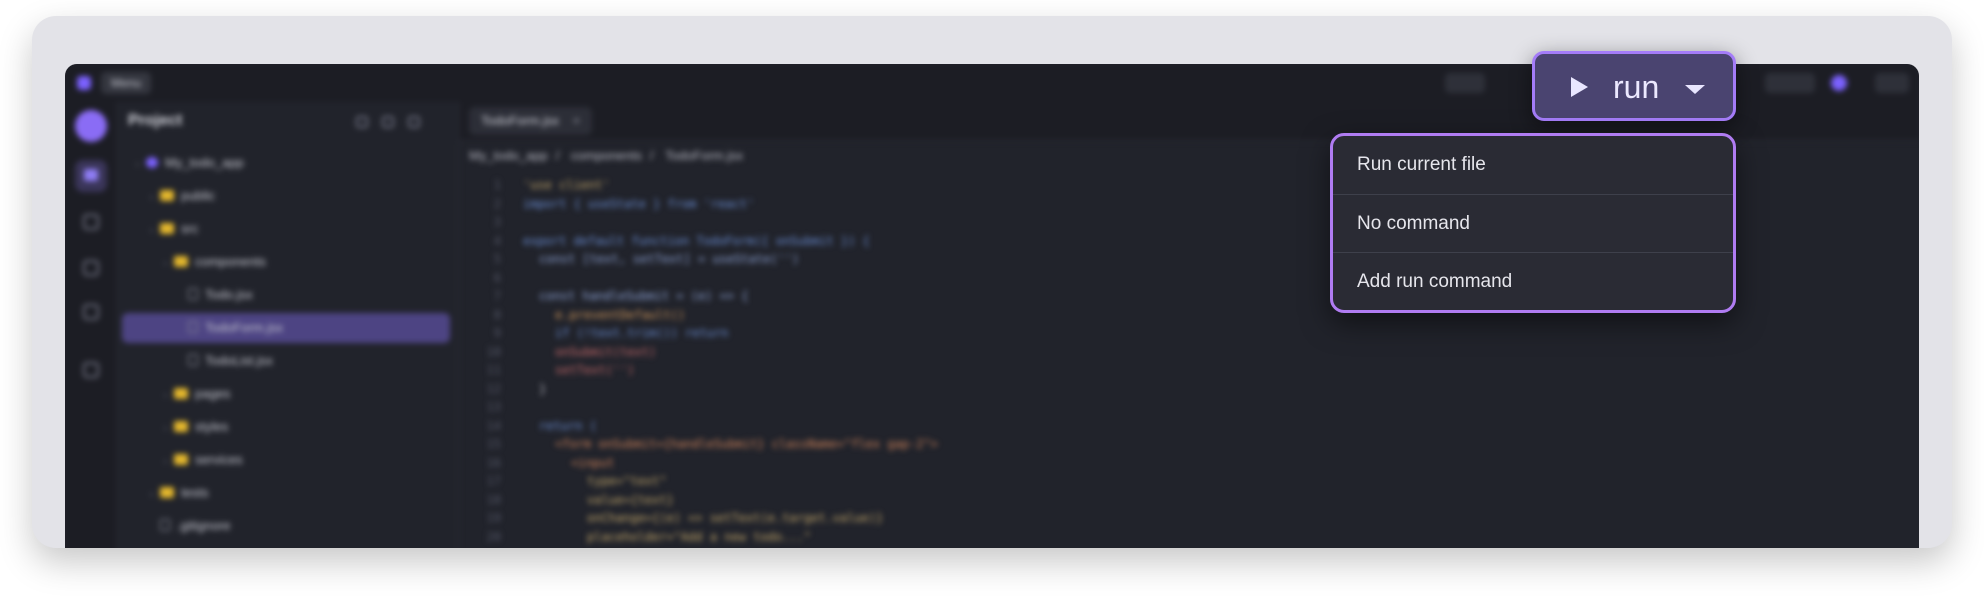 This screenshot has width=1984, height=596. What do you see at coordinates (91, 222) in the screenshot?
I see `git-icon` at bounding box center [91, 222].